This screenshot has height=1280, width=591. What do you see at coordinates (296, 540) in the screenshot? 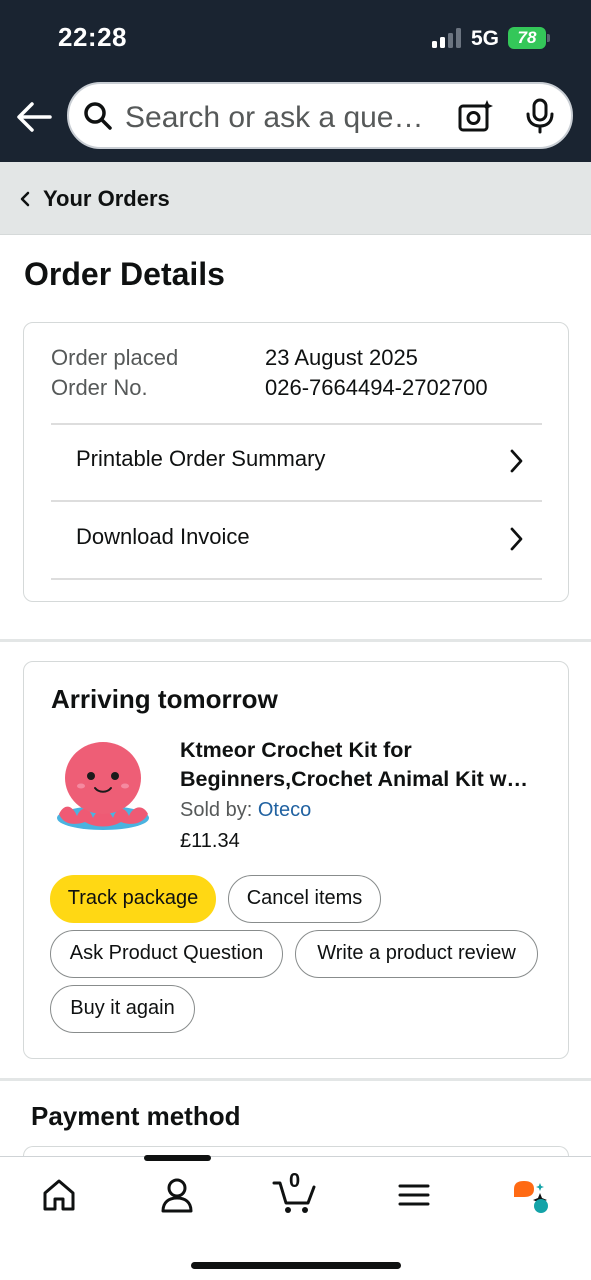
I see `download-invoice-link: Download Invoice` at bounding box center [296, 540].